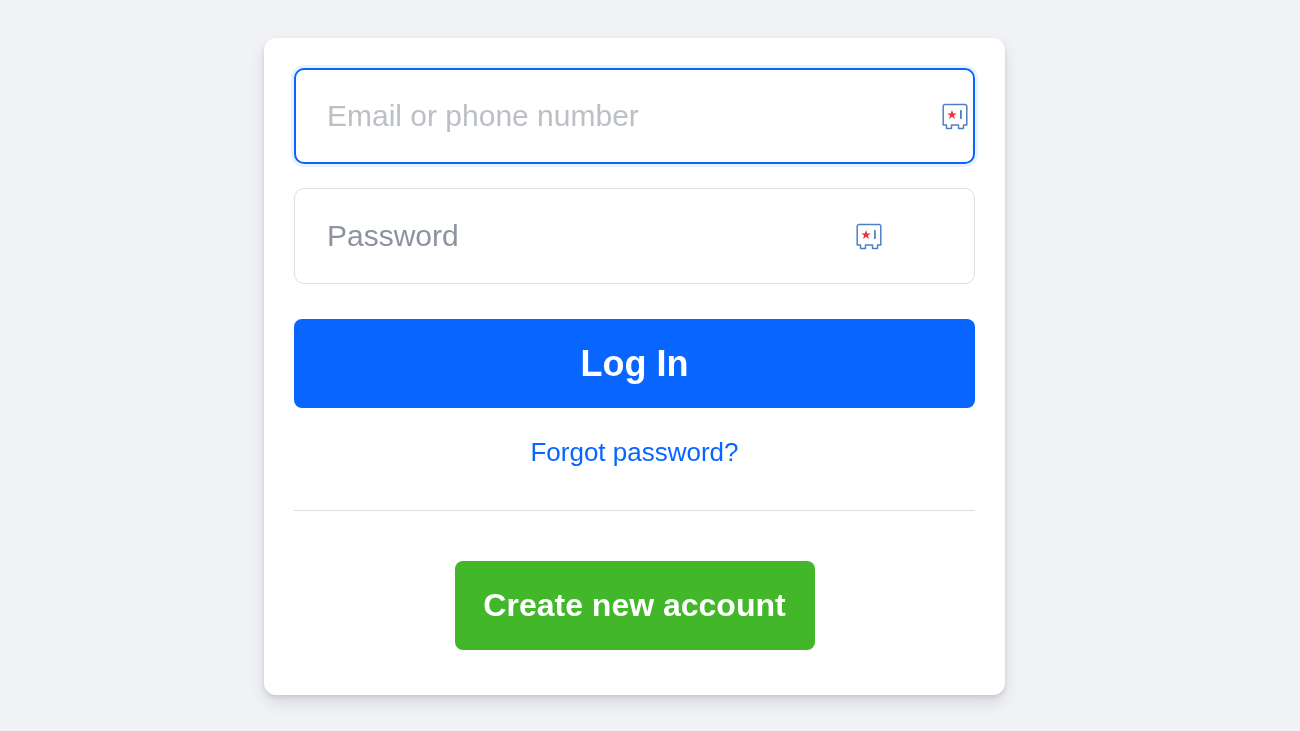 This screenshot has width=1300, height=731. What do you see at coordinates (634, 605) in the screenshot?
I see `create-account-button: Create new account` at bounding box center [634, 605].